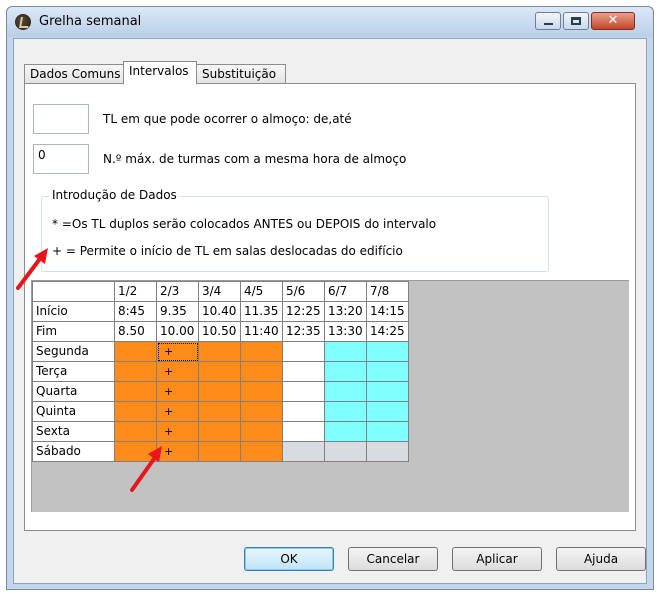 The image size is (657, 594). What do you see at coordinates (303, 331) in the screenshot?
I see `time-cell: 12:35` at bounding box center [303, 331].